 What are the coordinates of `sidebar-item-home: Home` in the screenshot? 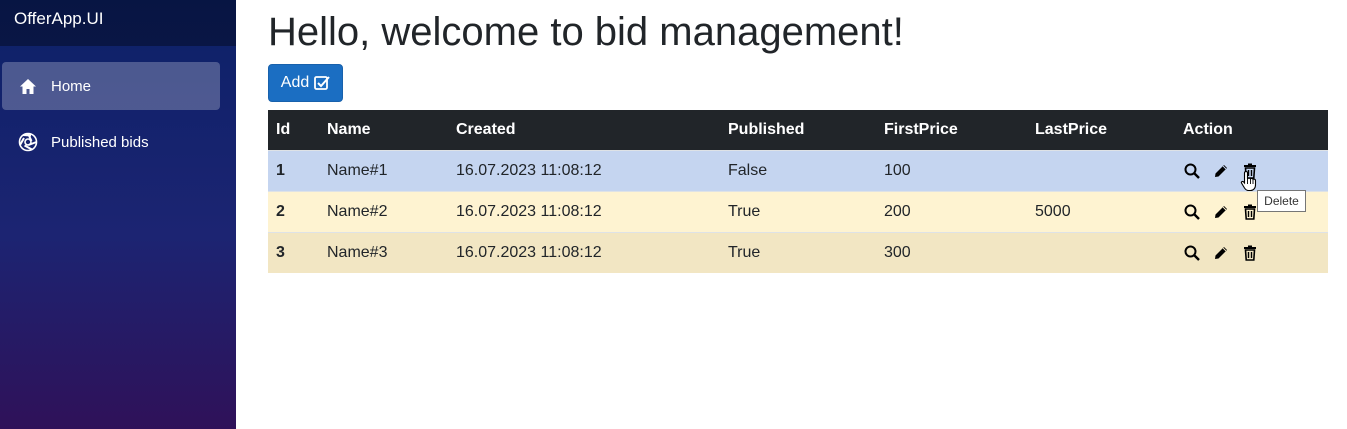 It's located at (111, 86).